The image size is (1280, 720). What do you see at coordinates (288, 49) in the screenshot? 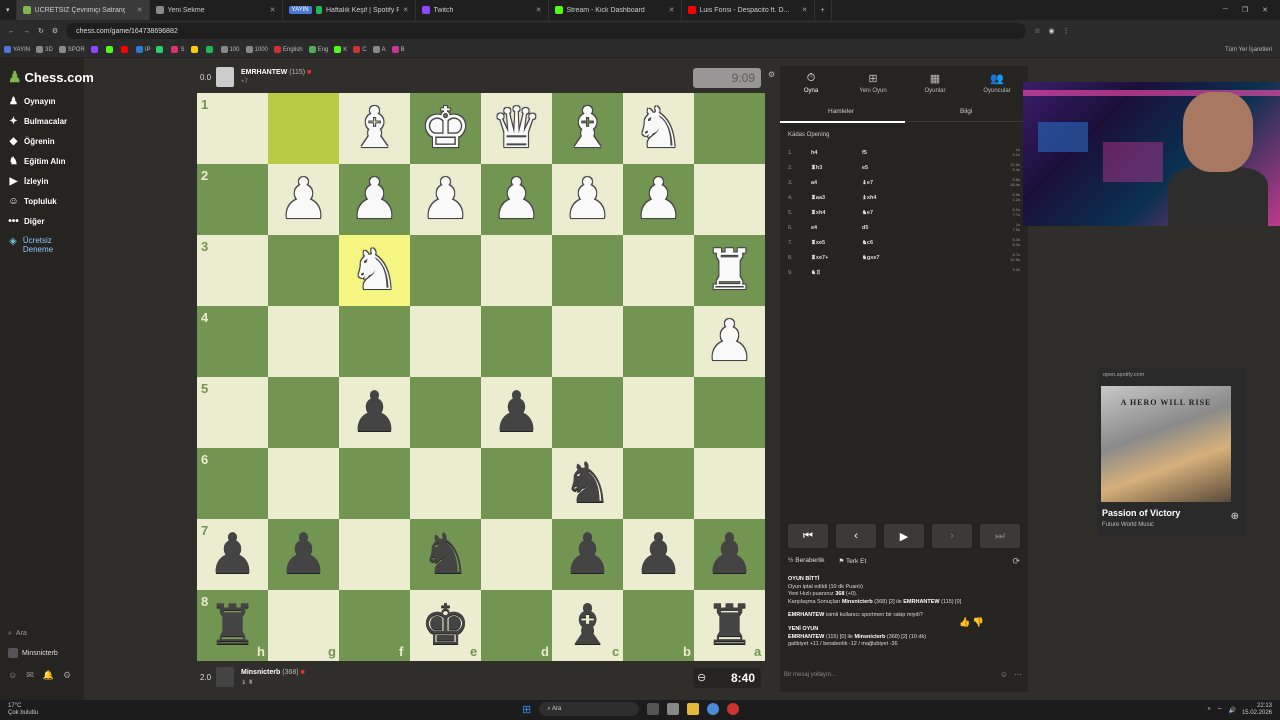
I see `bookmark-item: English` at bounding box center [288, 49].